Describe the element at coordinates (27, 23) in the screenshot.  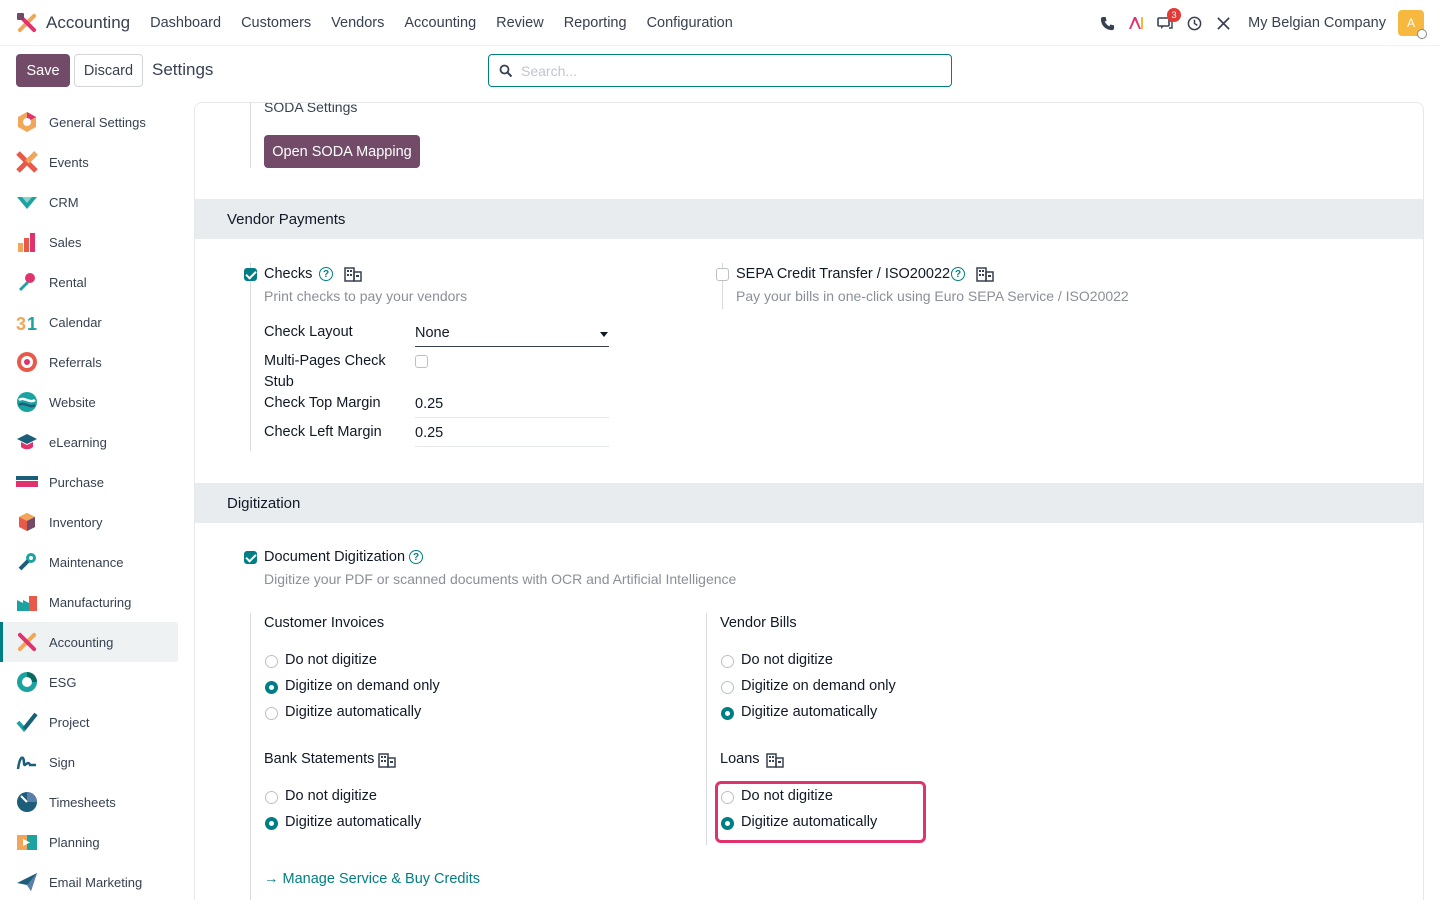
I see `accounting-app-icon` at that location.